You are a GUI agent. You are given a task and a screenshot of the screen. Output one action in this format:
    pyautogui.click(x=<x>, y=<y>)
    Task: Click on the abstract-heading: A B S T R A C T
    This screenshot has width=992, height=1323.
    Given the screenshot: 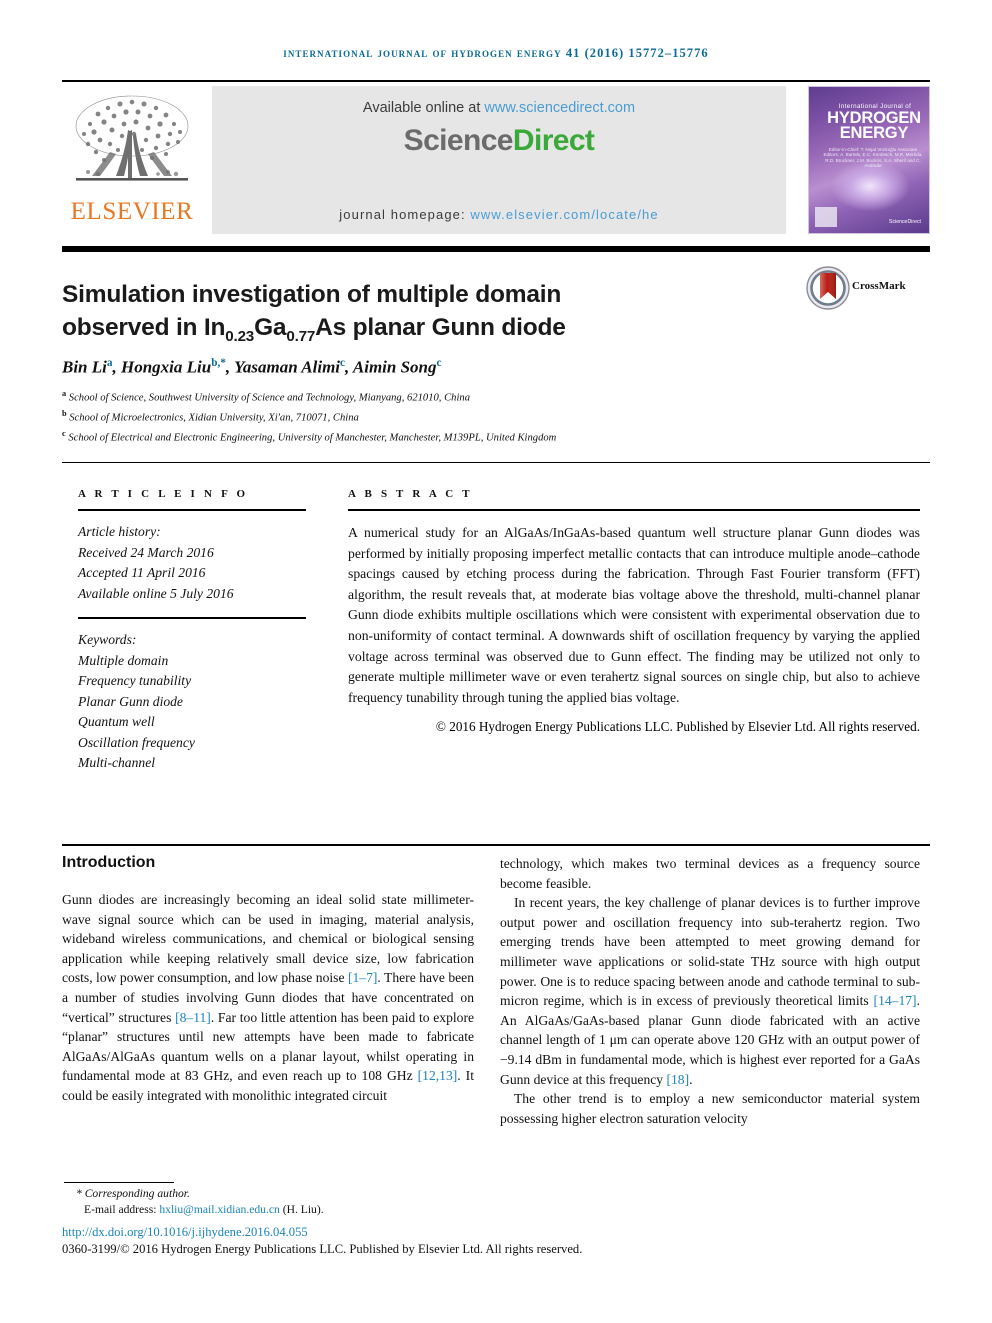 What is the action you would take?
    pyautogui.click(x=410, y=494)
    